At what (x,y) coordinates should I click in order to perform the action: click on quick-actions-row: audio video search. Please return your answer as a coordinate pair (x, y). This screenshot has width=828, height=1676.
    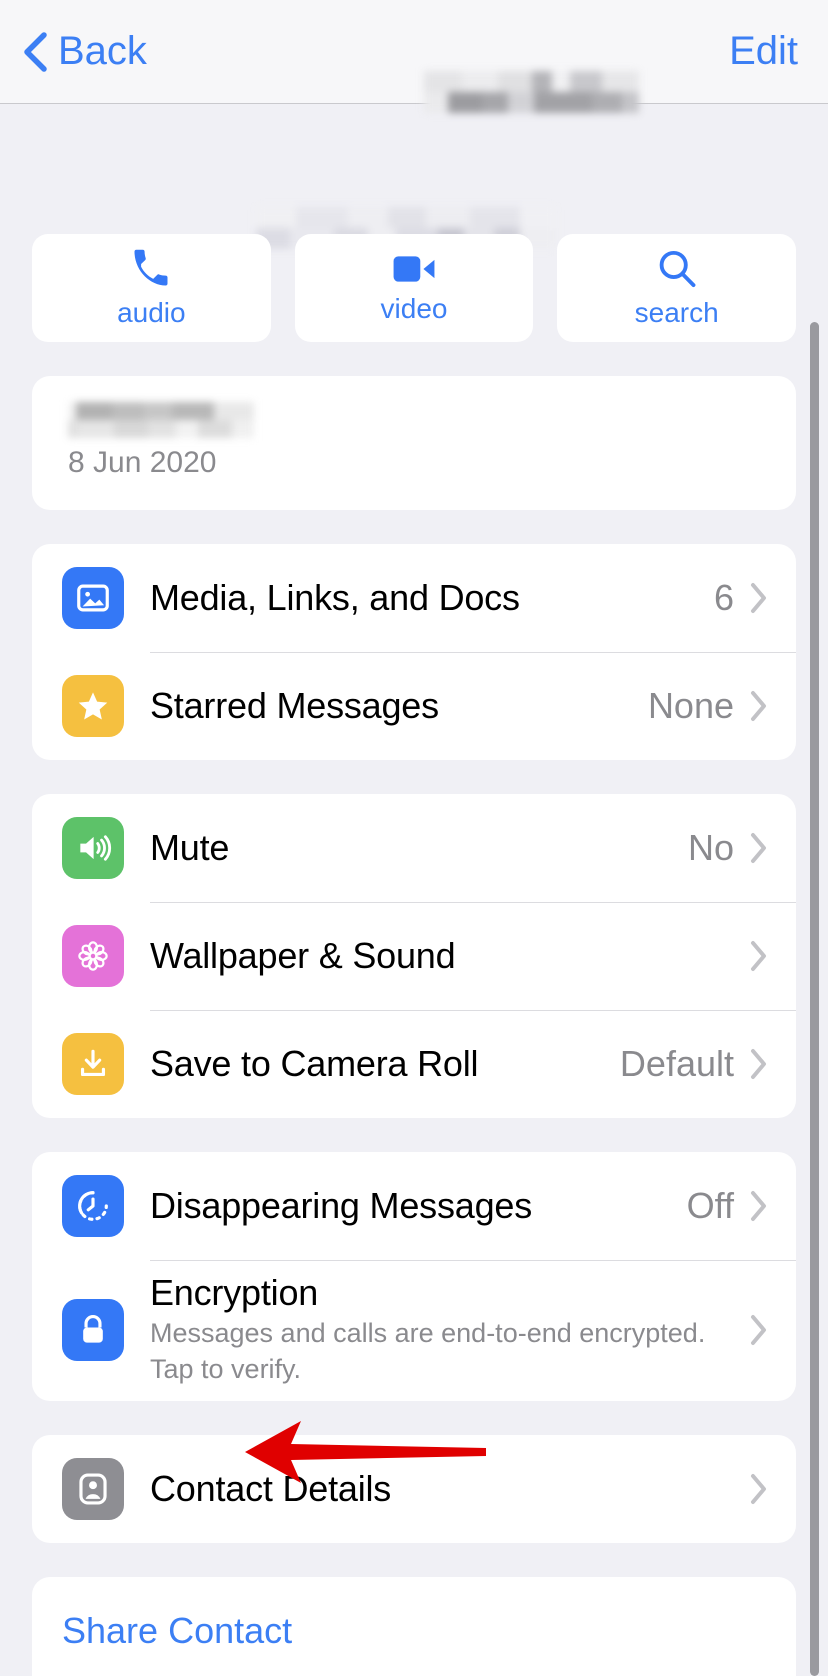
    Looking at the image, I should click on (414, 244).